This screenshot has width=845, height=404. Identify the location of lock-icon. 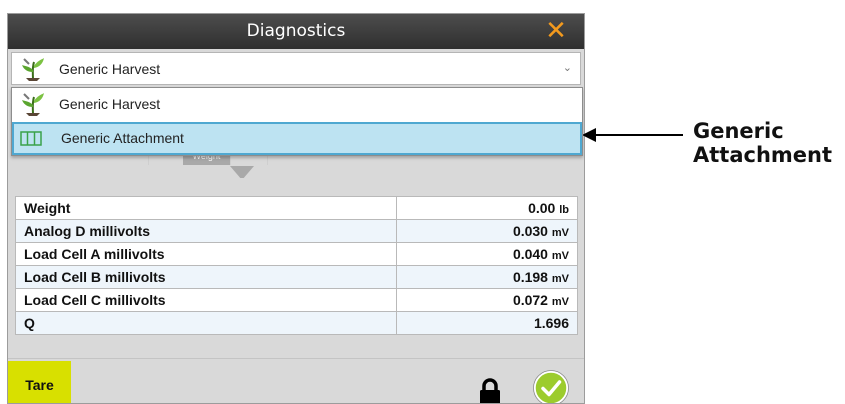
(490, 390).